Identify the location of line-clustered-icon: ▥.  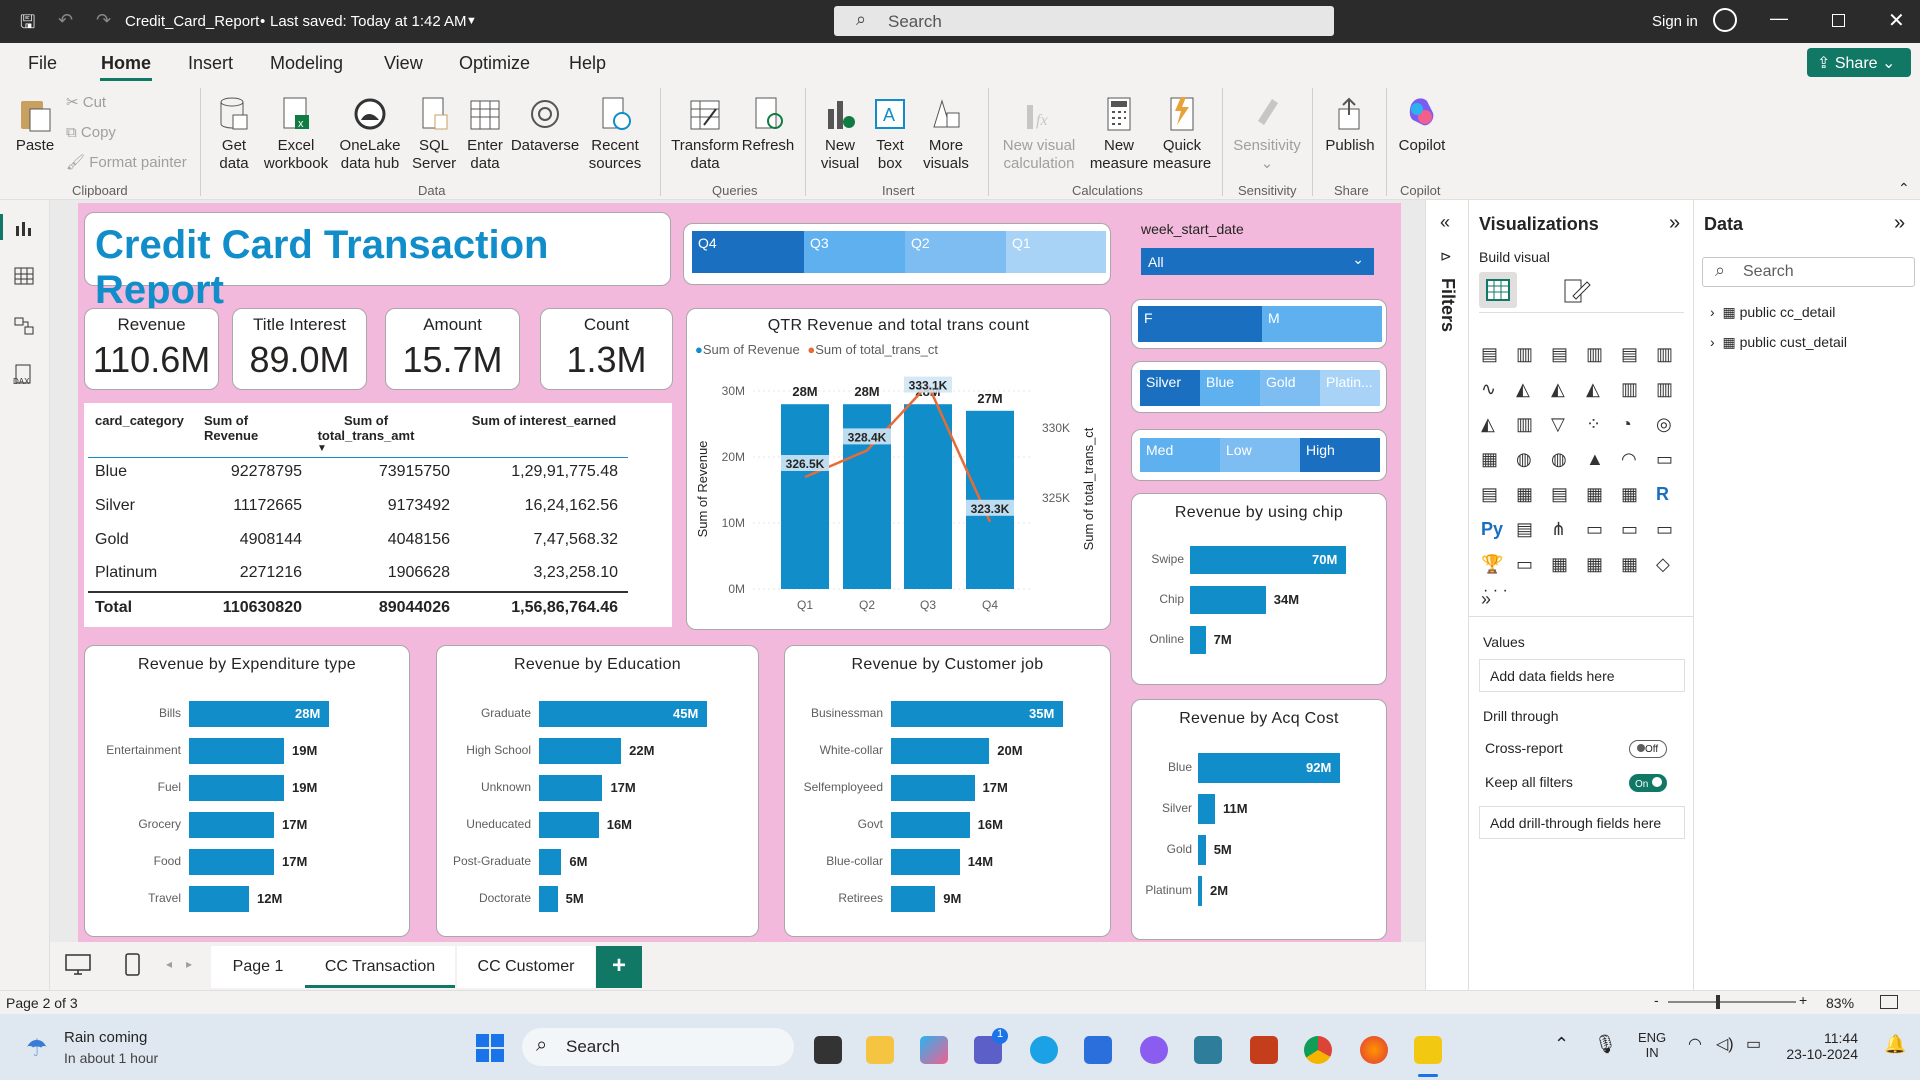
(1664, 389).